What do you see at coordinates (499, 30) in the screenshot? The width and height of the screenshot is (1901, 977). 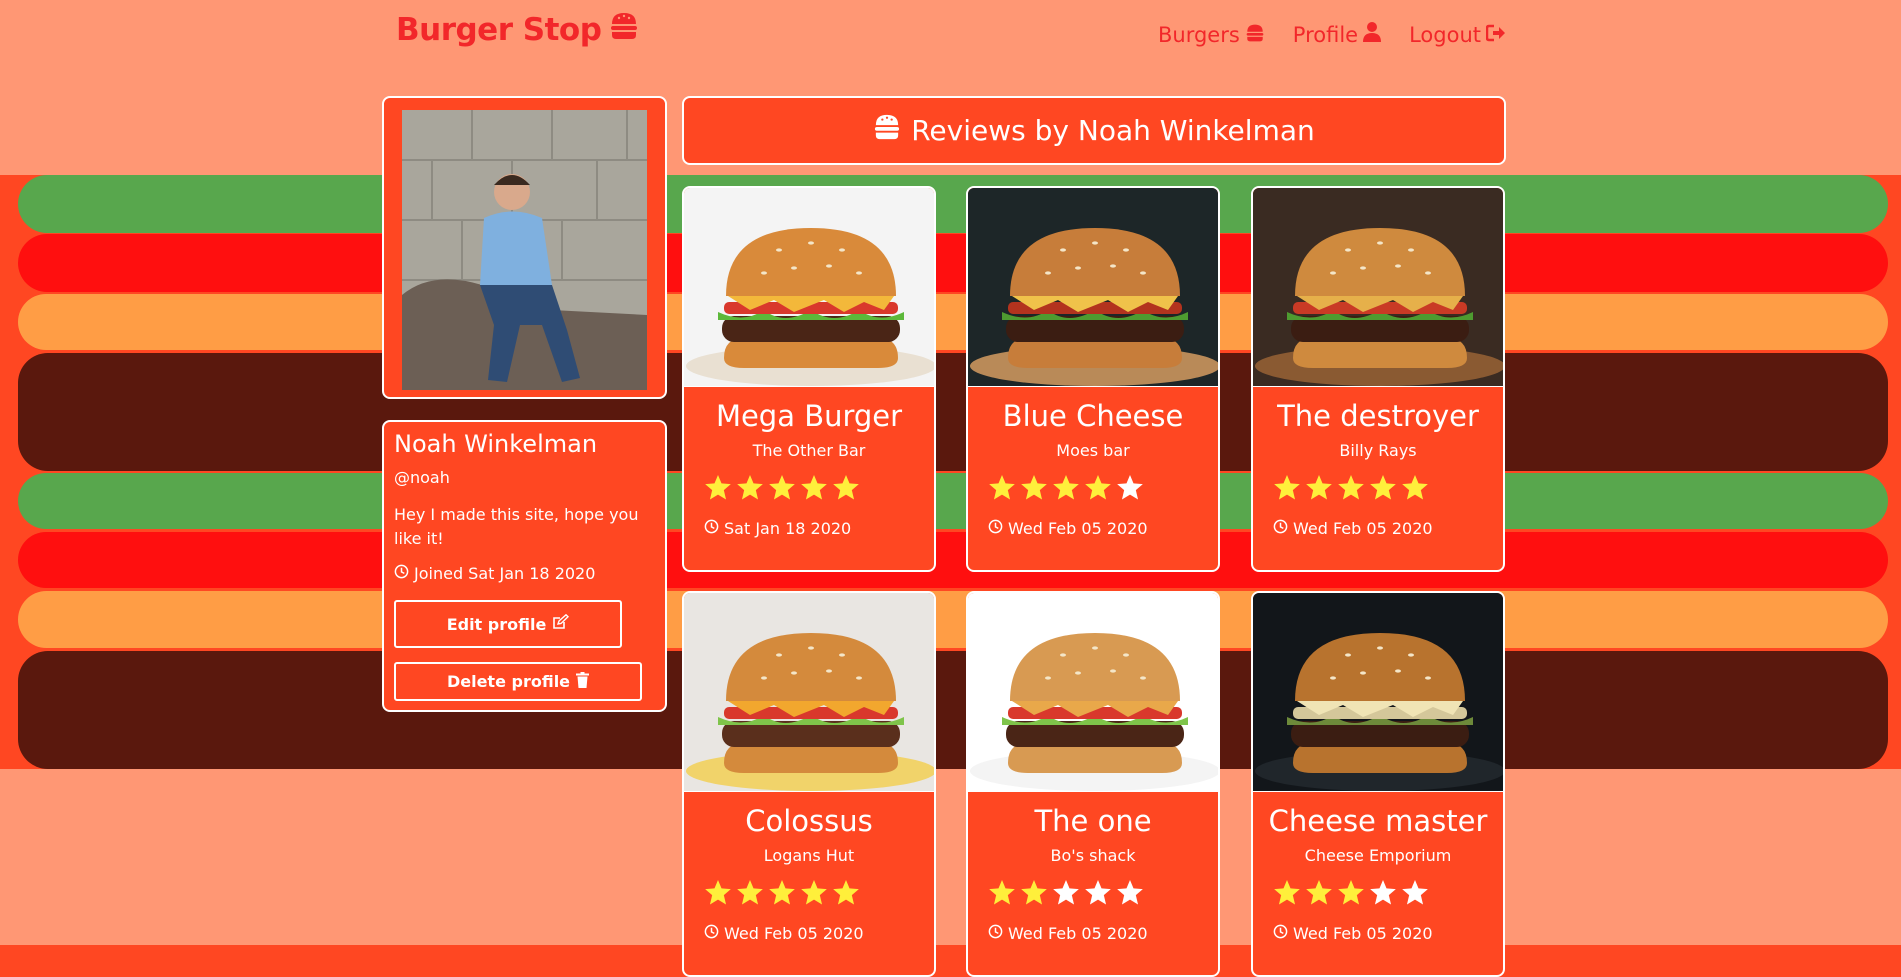 I see `brand-title: Burger Stop` at bounding box center [499, 30].